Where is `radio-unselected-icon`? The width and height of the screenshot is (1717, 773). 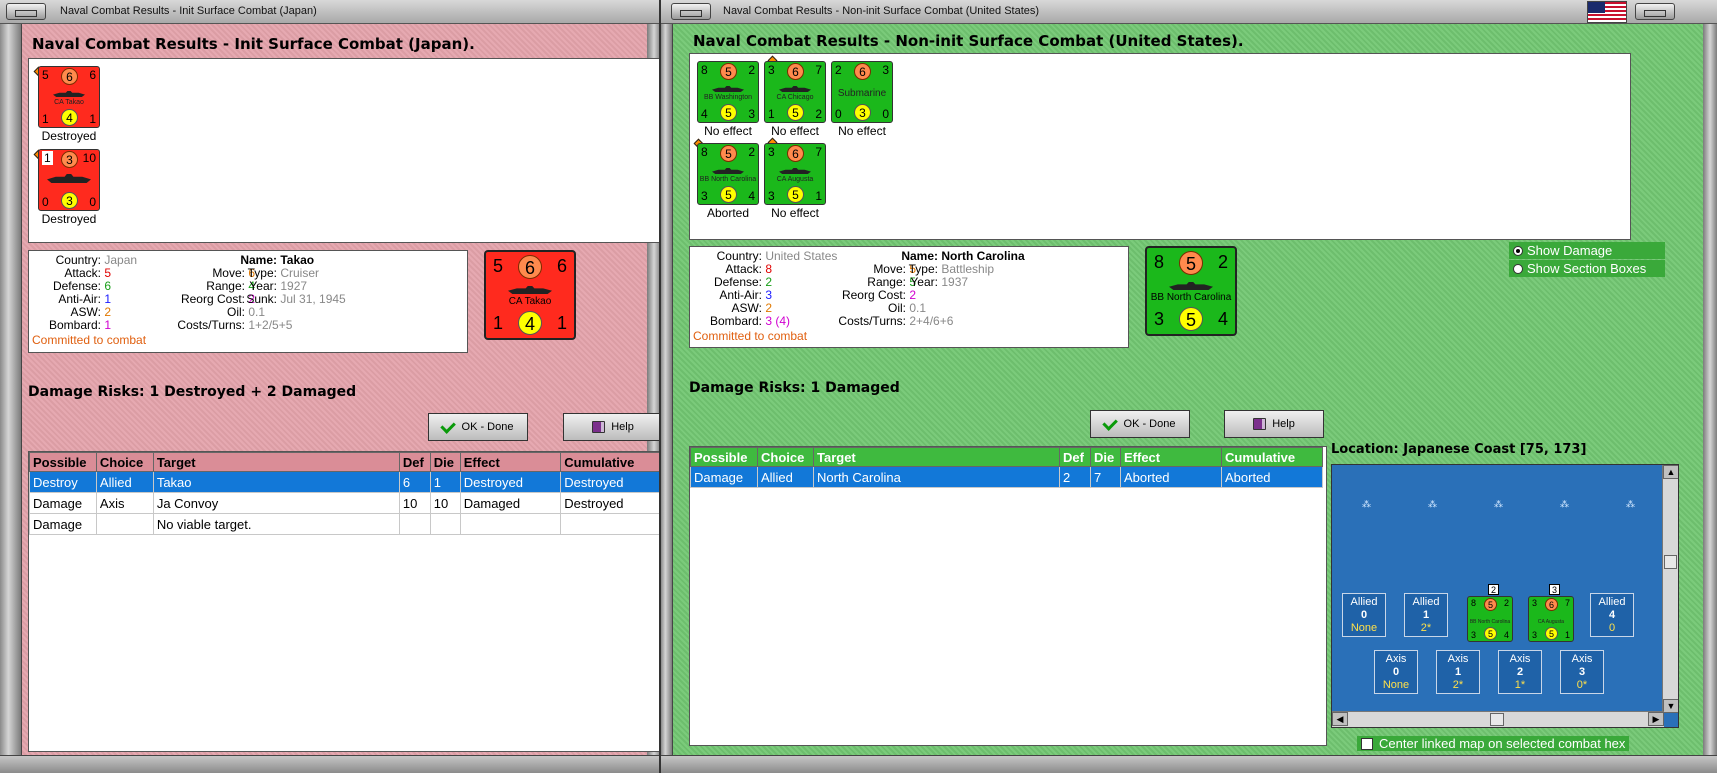
radio-unselected-icon is located at coordinates (1518, 269).